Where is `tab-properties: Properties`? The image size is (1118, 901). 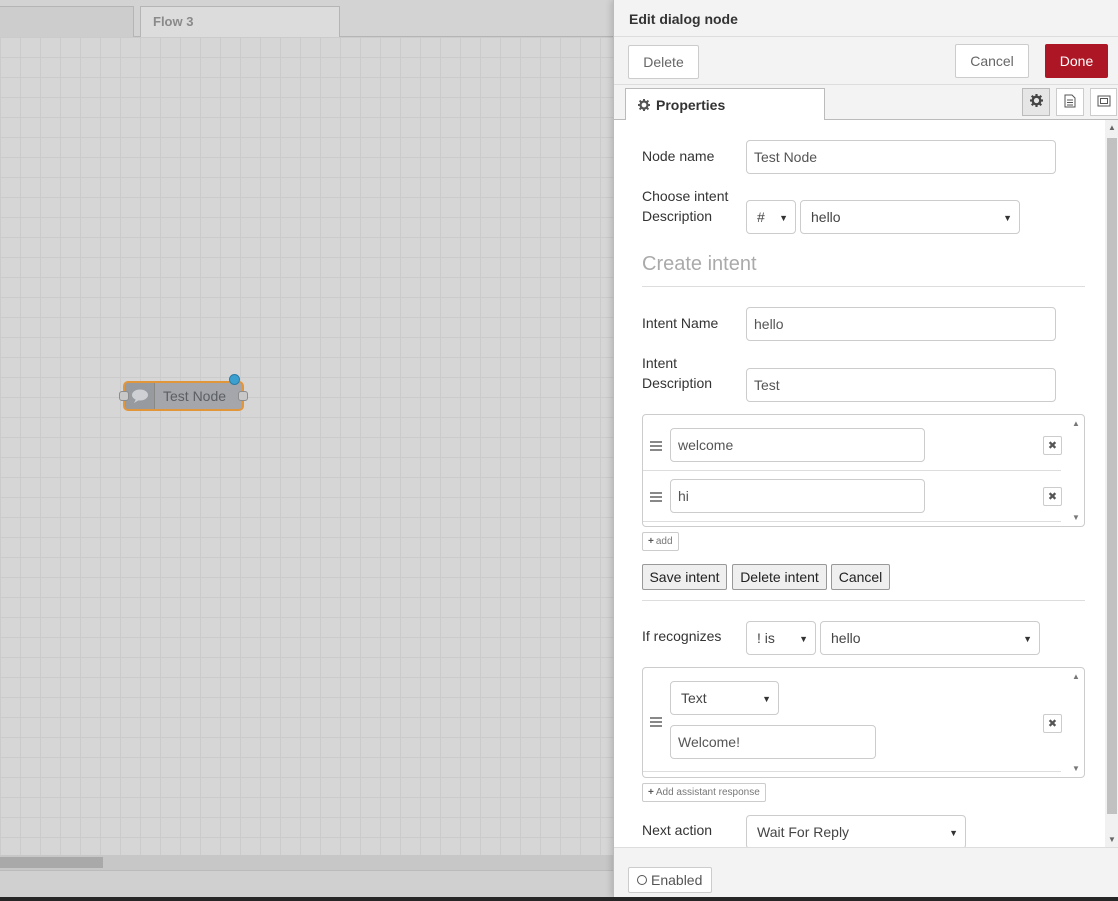
tab-properties: Properties is located at coordinates (725, 104).